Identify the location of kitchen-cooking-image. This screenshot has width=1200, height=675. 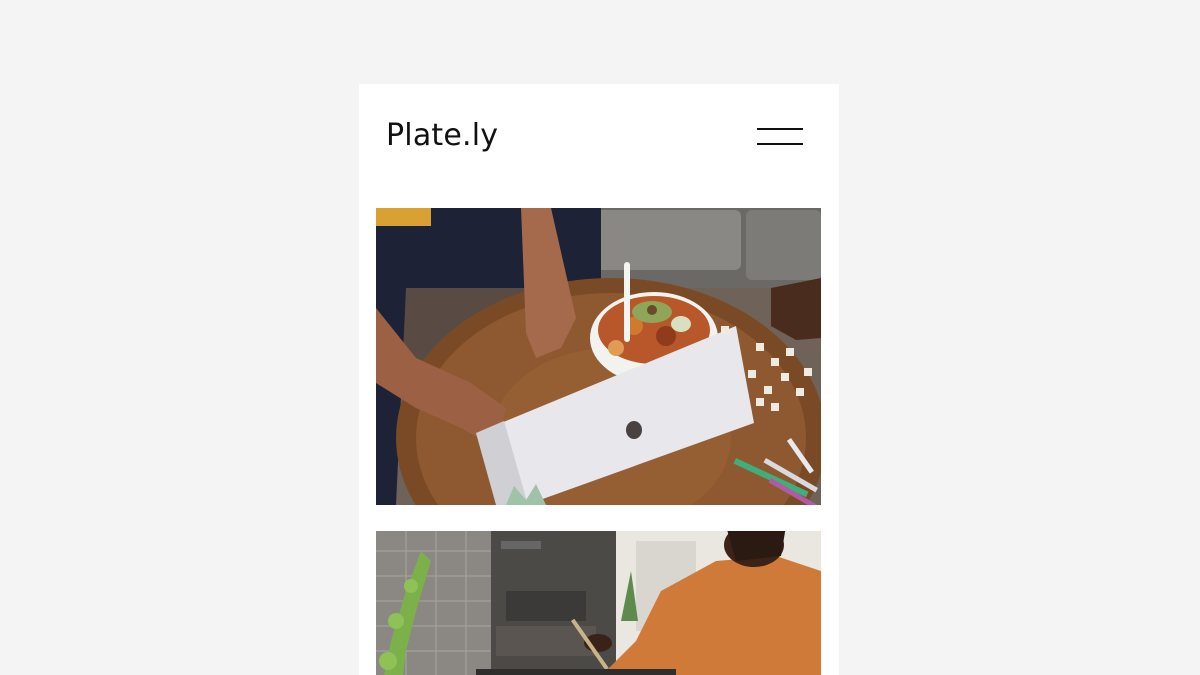
(598, 603).